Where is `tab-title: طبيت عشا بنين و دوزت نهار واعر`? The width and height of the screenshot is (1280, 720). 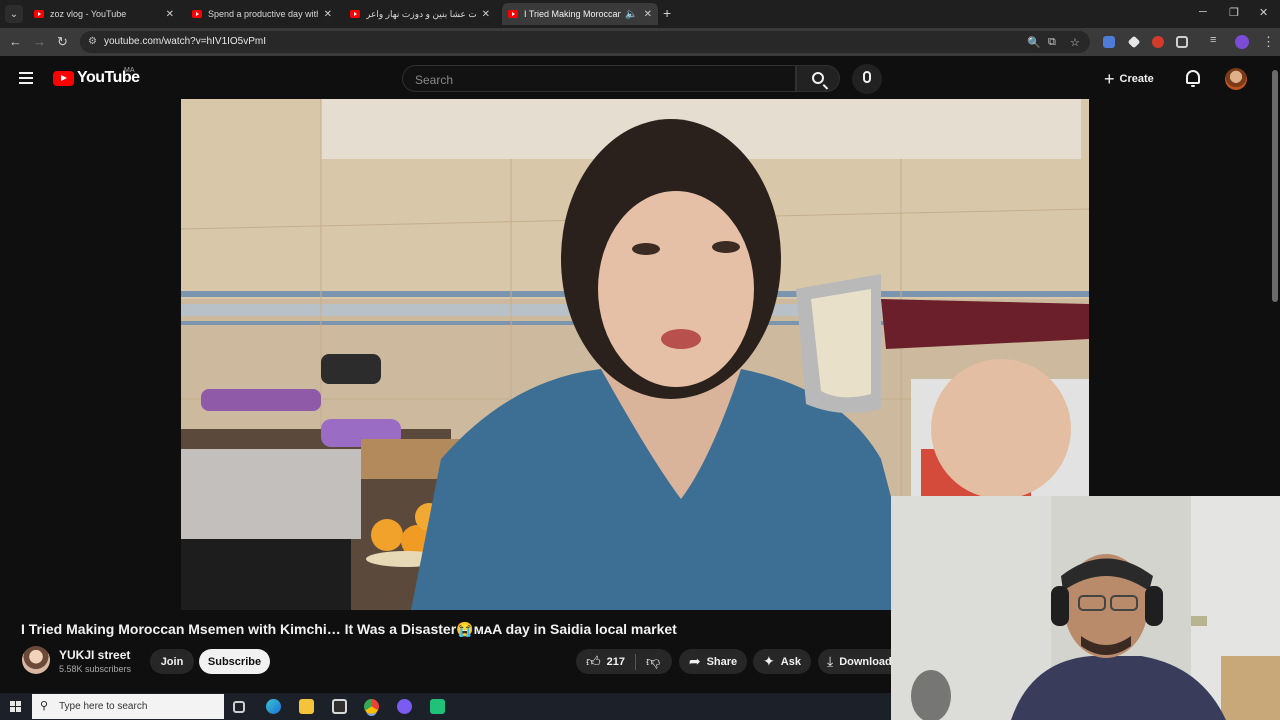
tab-title: طبيت عشا بنين و دوزت نهار واعر is located at coordinates (421, 13).